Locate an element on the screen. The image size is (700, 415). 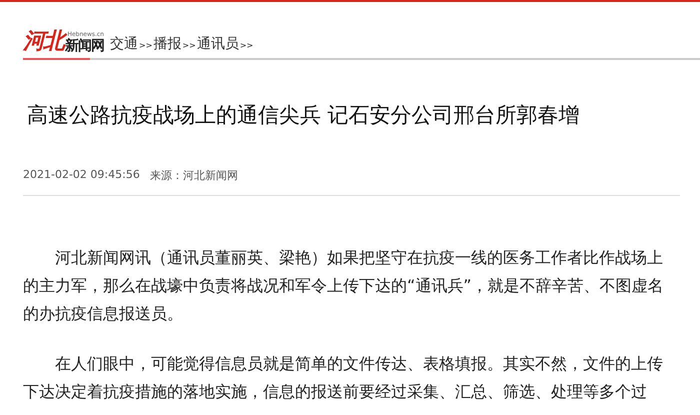
publish-date: 2021-02-02 09:45:56 is located at coordinates (81, 175).